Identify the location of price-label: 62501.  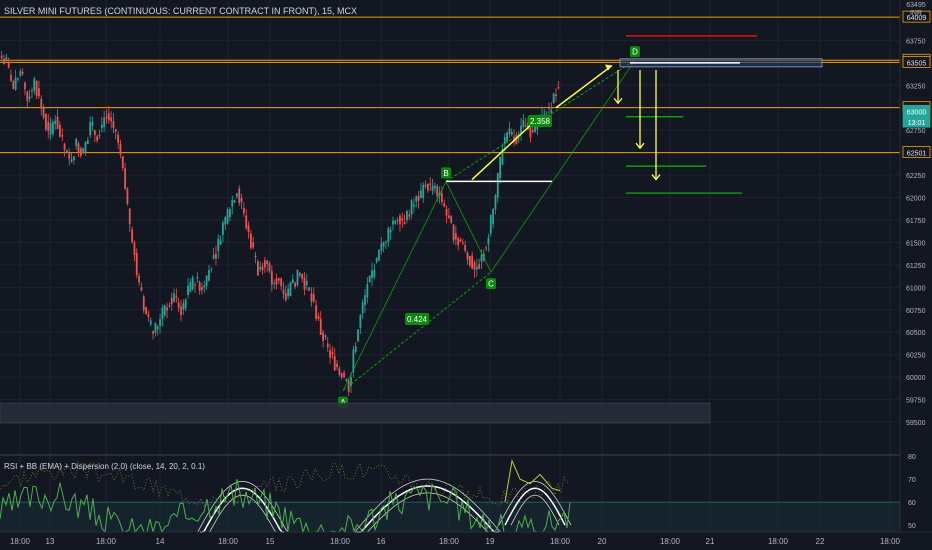
(917, 154).